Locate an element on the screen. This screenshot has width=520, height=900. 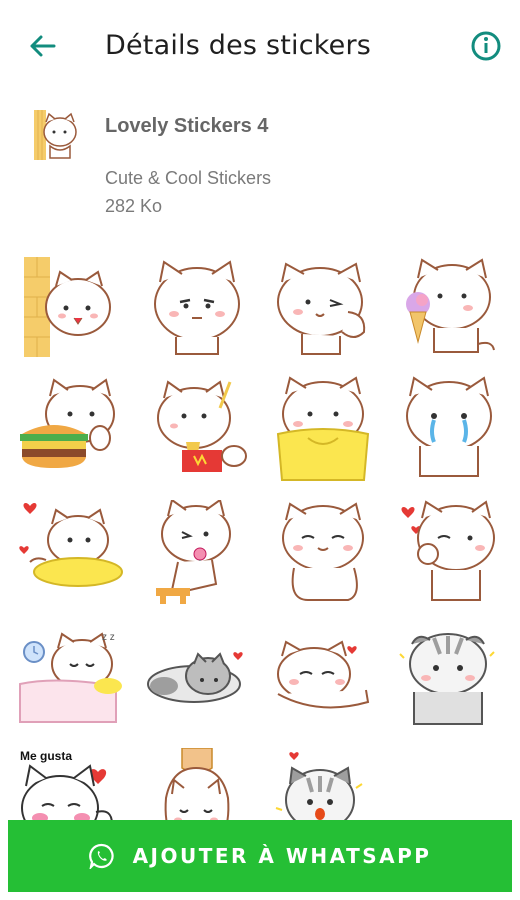
sticker-cat-blowing-kiss is located at coordinates (449, 555).